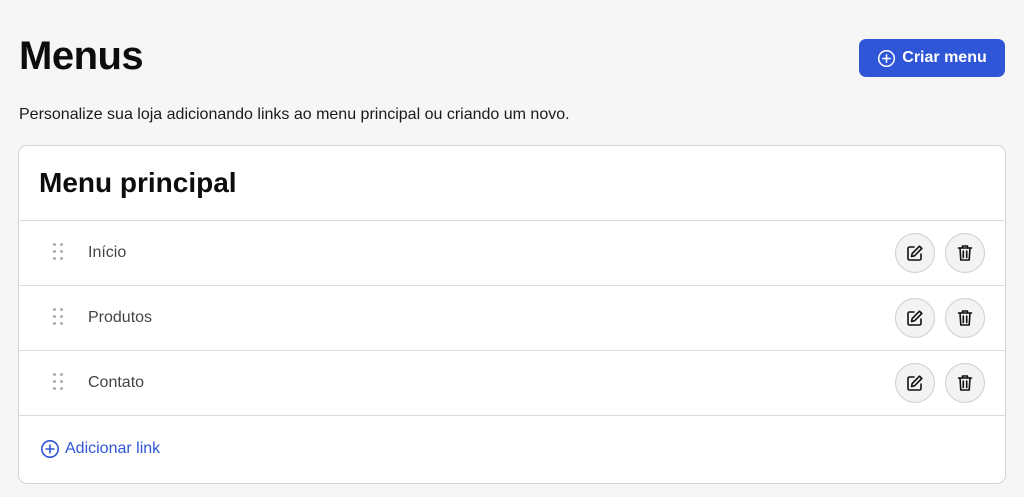  I want to click on menu-item-row: Produtos, so click(512, 318).